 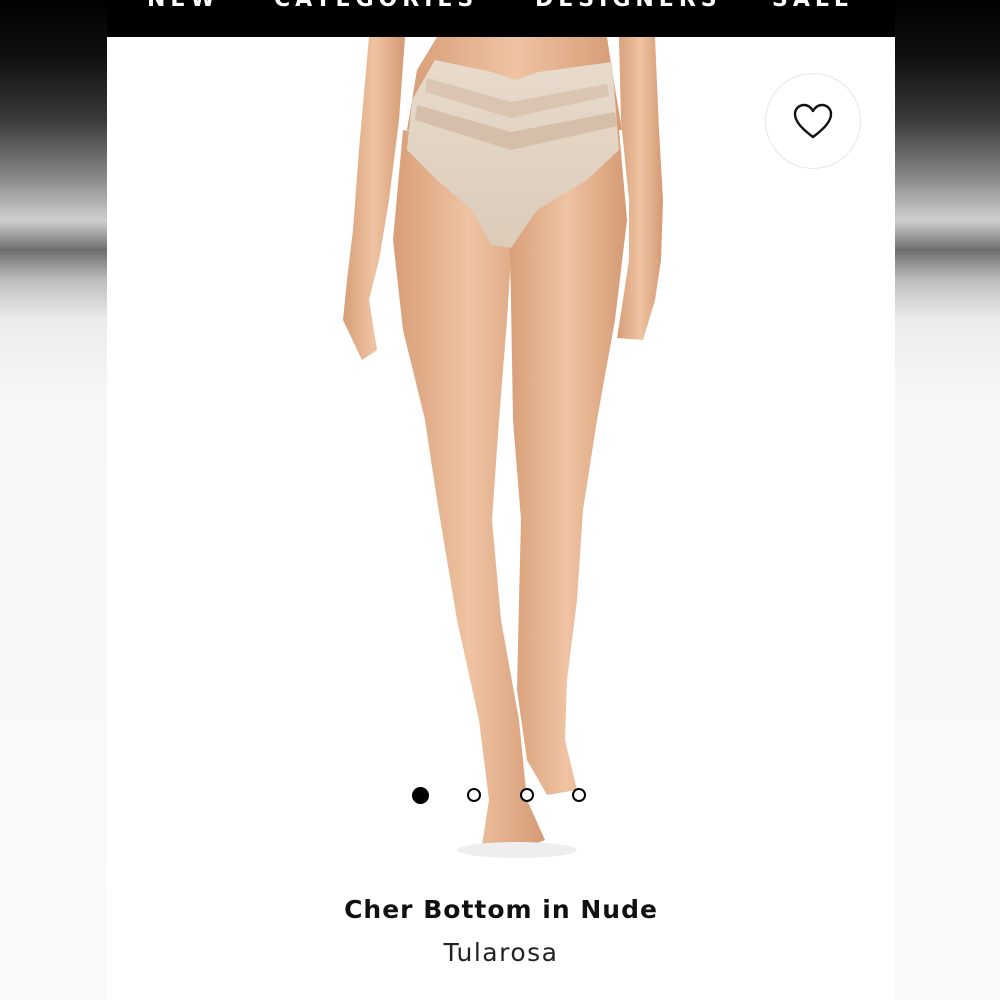 I want to click on product-brand: Tularosa, so click(x=501, y=952).